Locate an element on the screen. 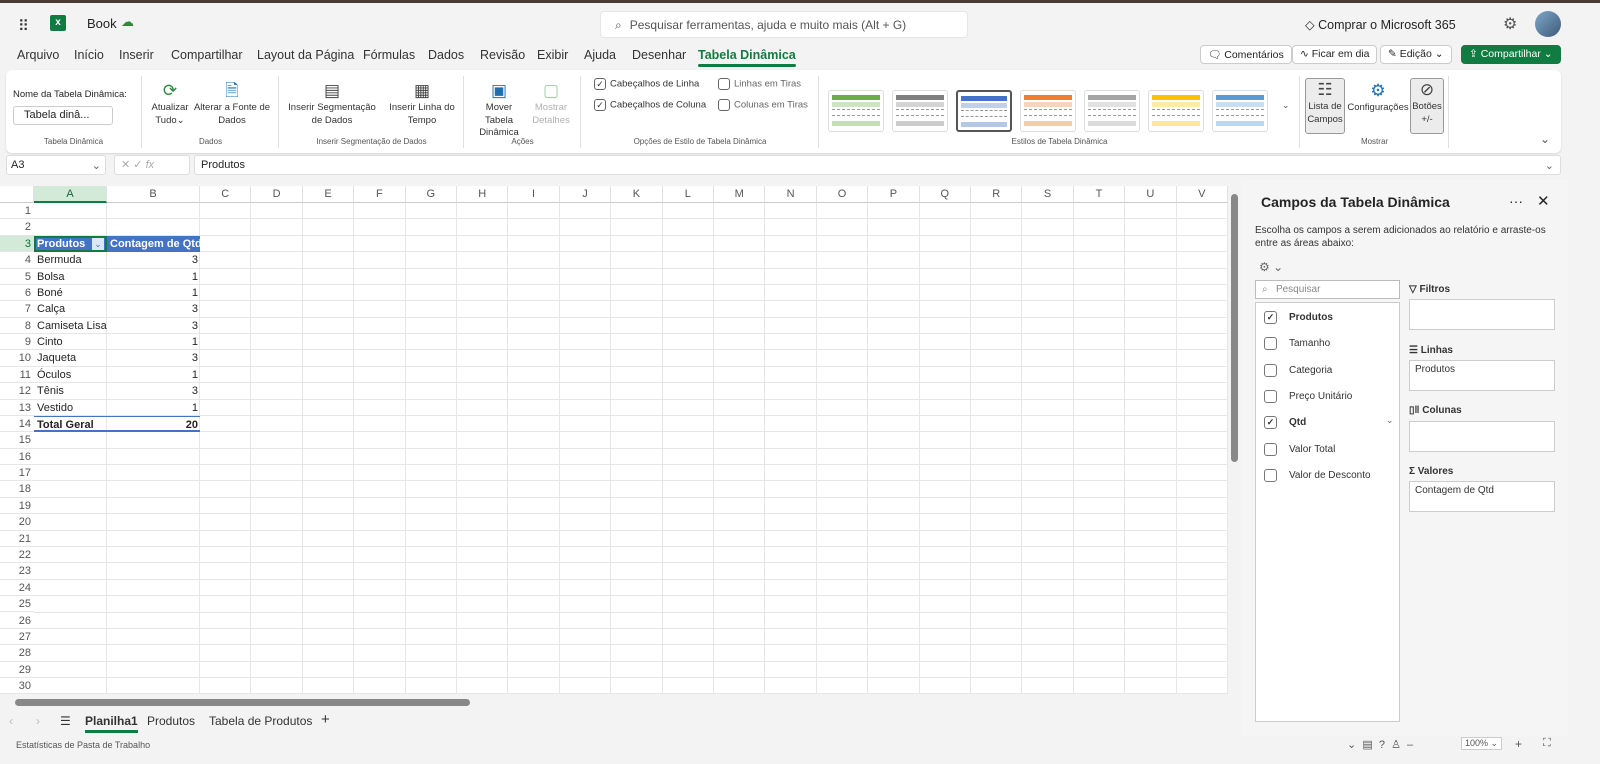  column-header: A is located at coordinates (70, 194).